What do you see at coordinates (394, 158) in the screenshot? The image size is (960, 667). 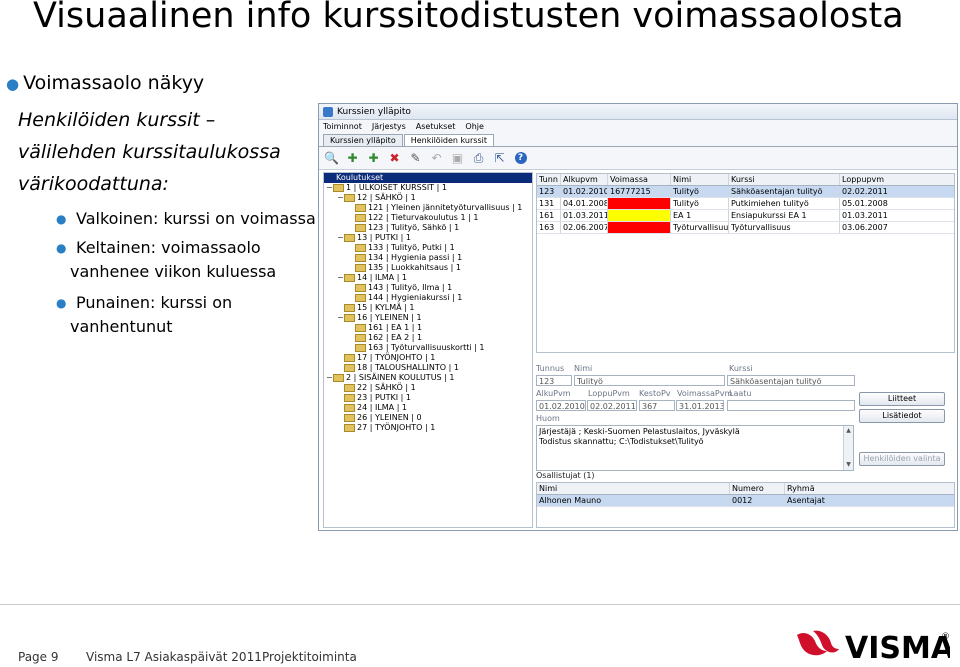 I see `delete-icon: ✖` at bounding box center [394, 158].